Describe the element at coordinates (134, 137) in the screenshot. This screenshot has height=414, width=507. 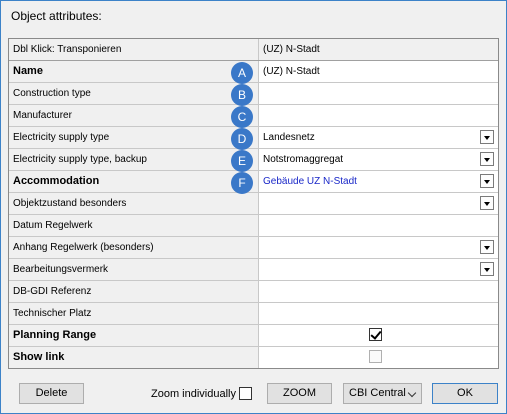
I see `attribute-label: Electricity supply type` at that location.